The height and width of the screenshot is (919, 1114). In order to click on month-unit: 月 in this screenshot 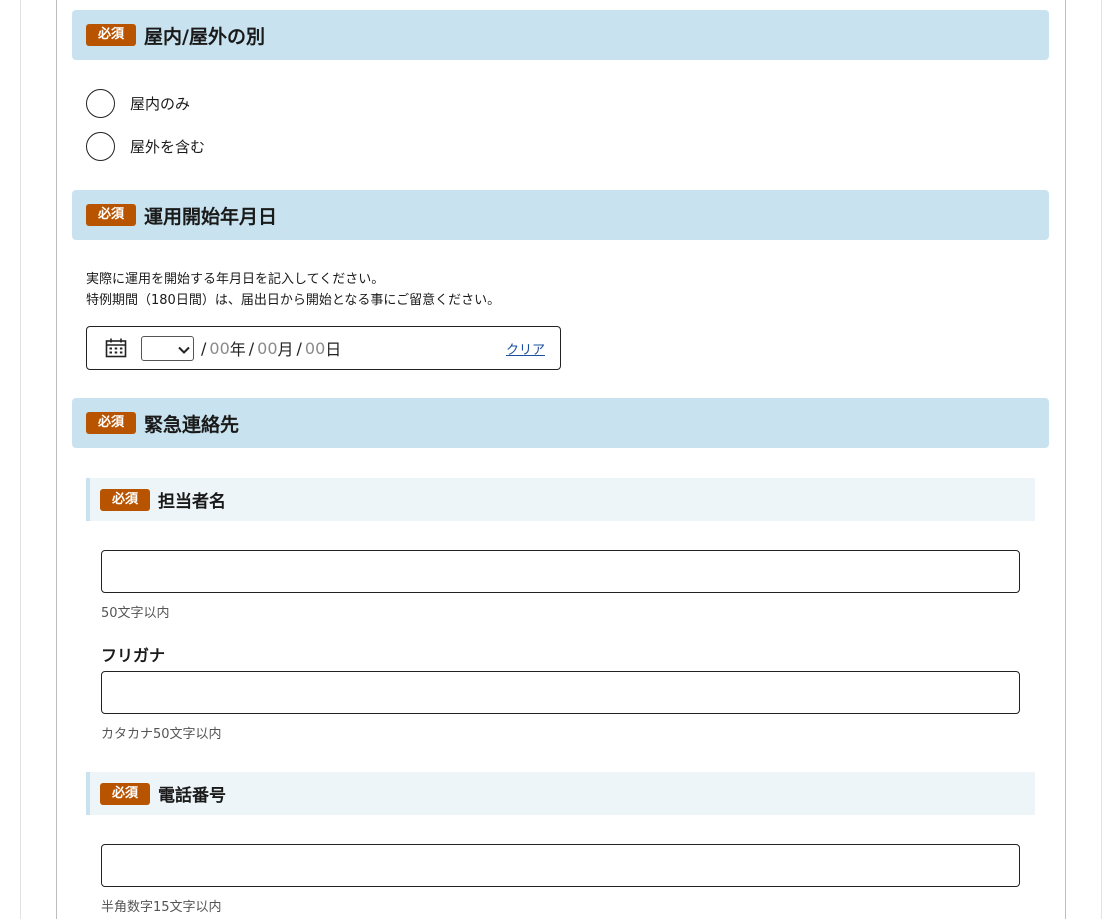, I will do `click(285, 349)`.